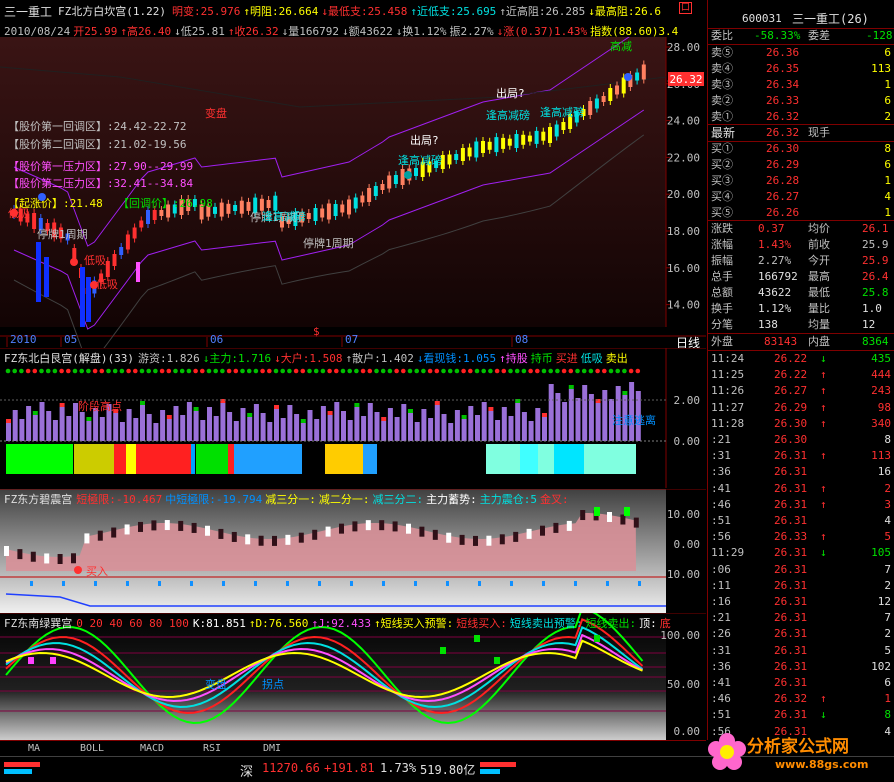 The width and height of the screenshot is (894, 782). What do you see at coordinates (875, 260) in the screenshot?
I see `stat-2-3: 25.9` at bounding box center [875, 260].